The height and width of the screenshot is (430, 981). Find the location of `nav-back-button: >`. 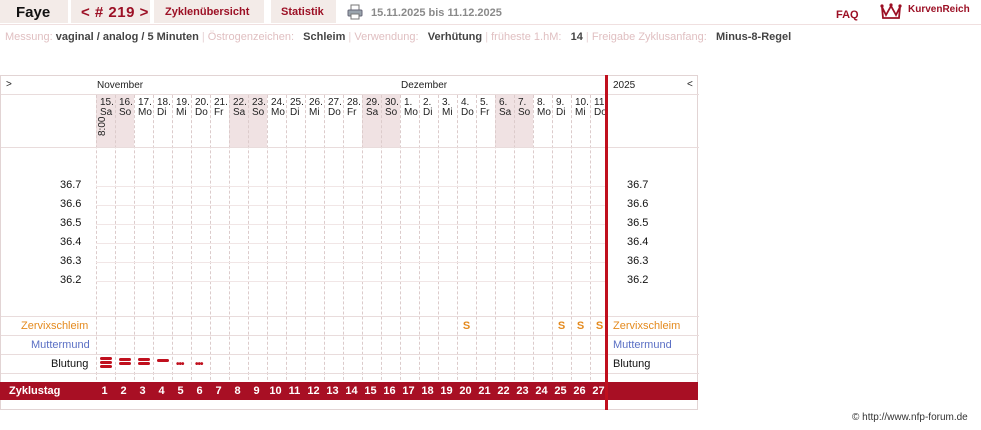

nav-back-button: > is located at coordinates (9, 84).